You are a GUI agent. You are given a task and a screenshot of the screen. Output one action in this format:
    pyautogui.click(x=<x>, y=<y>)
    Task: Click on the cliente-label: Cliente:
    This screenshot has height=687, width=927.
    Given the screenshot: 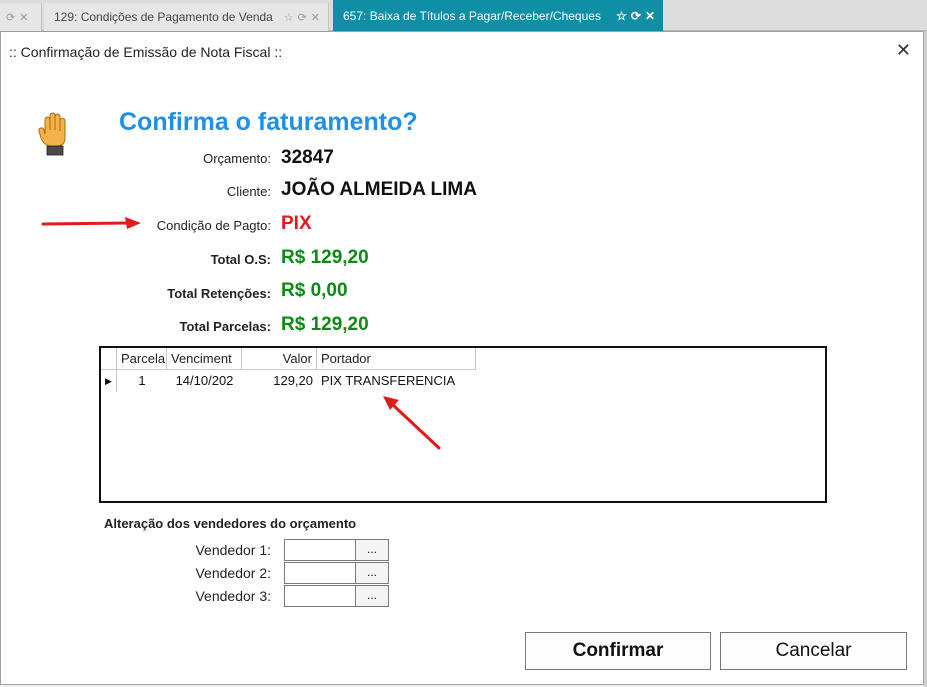 What is the action you would take?
    pyautogui.click(x=248, y=191)
    